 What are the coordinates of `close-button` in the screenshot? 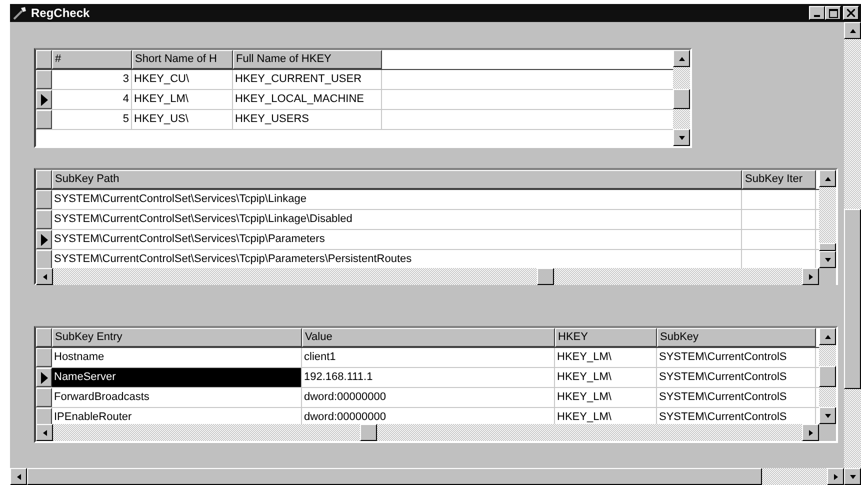 It's located at (851, 13).